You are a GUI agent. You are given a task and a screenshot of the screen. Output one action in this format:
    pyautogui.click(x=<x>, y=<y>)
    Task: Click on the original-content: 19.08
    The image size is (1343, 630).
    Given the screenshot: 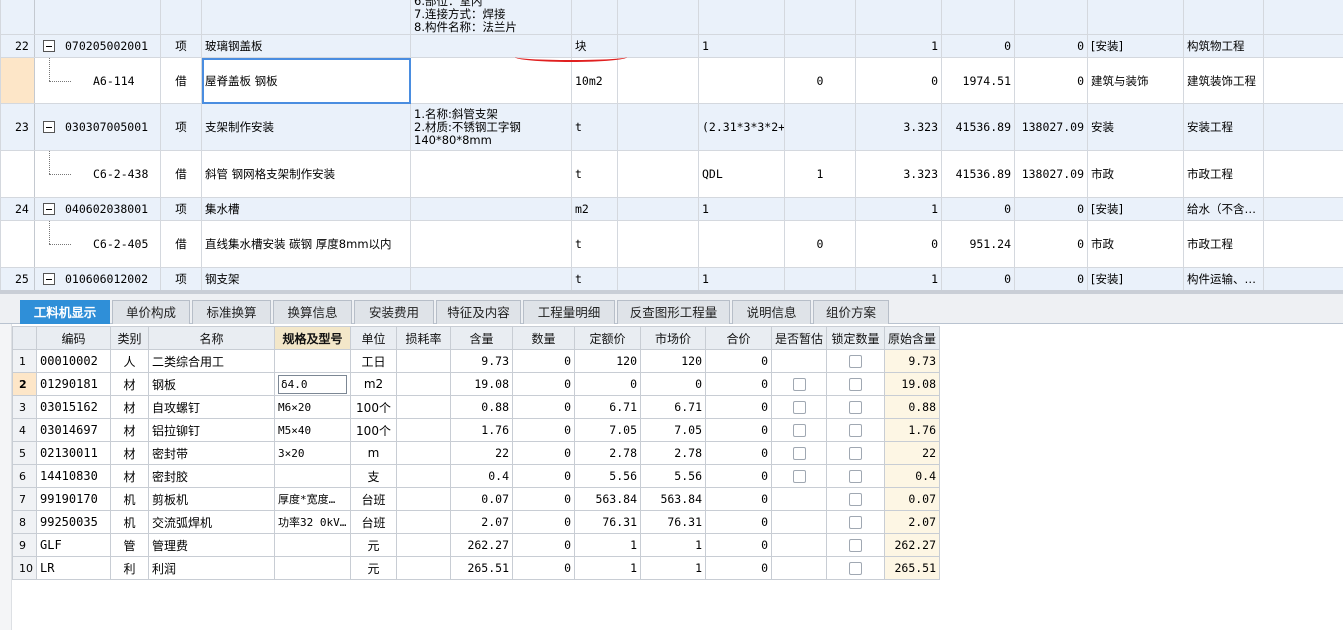 What is the action you would take?
    pyautogui.click(x=912, y=384)
    